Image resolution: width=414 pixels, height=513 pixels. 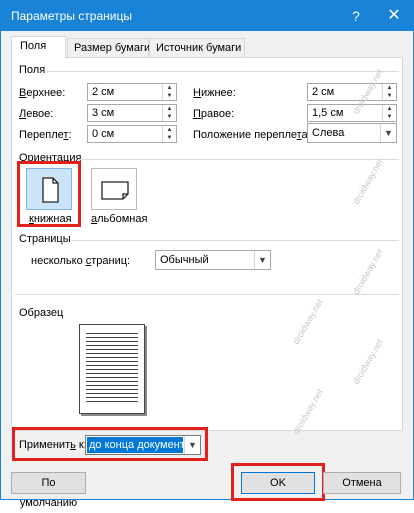 I want to click on top-margin-spinner: 2 см ▲ ▼, so click(x=132, y=92).